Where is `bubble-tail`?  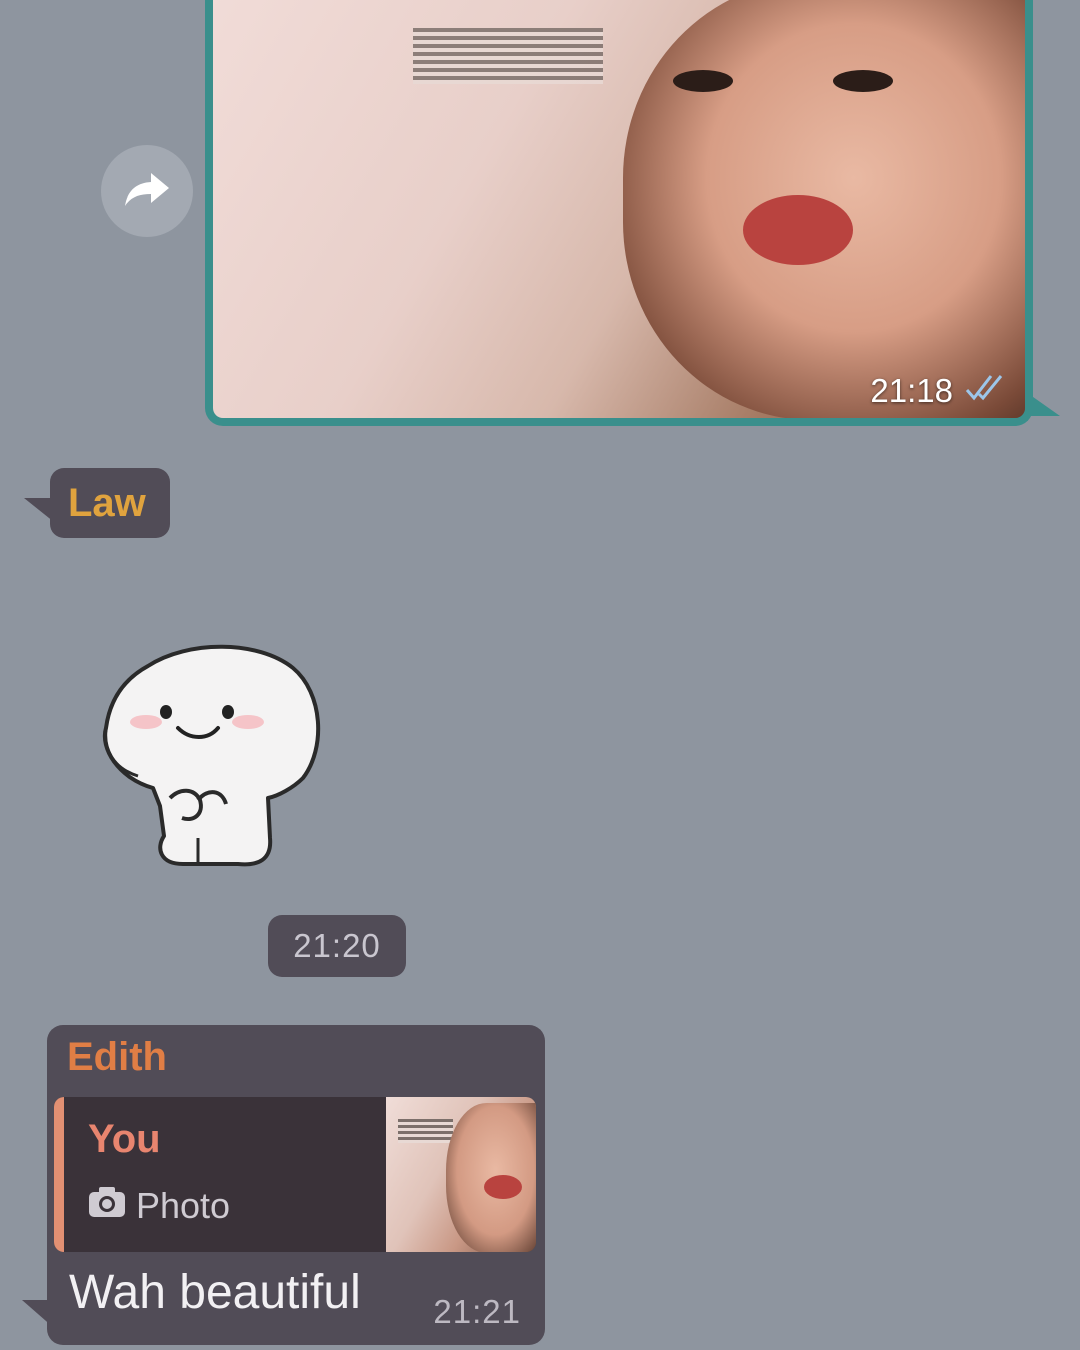 bubble-tail is located at coordinates (1043, 404).